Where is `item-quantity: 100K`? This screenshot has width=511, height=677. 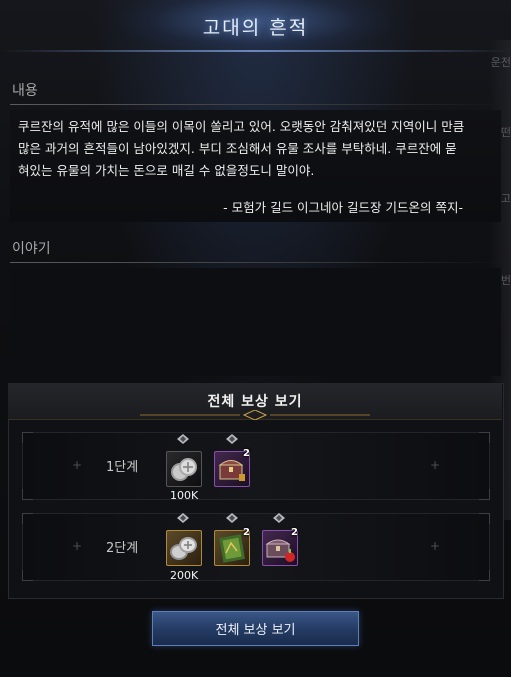
item-quantity: 100K is located at coordinates (184, 495).